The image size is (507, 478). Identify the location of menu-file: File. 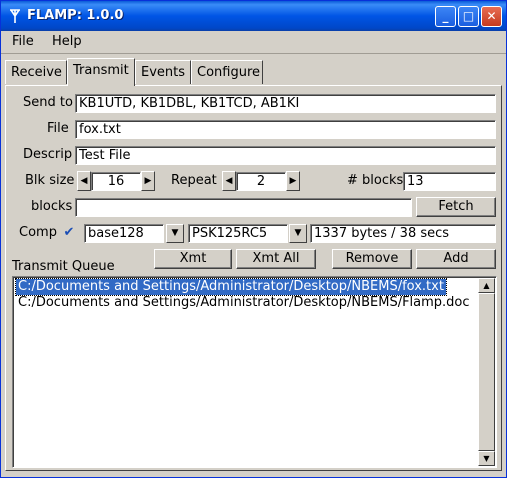
(23, 41).